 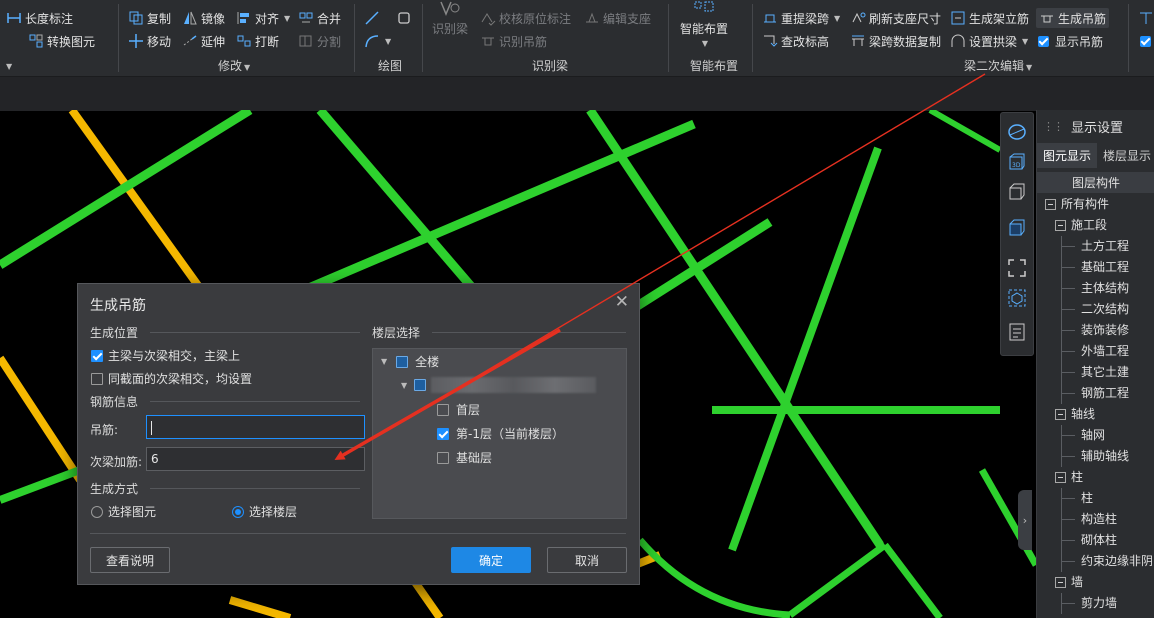 I want to click on smart-layout-button: 智能布置 ▼, so click(x=704, y=26).